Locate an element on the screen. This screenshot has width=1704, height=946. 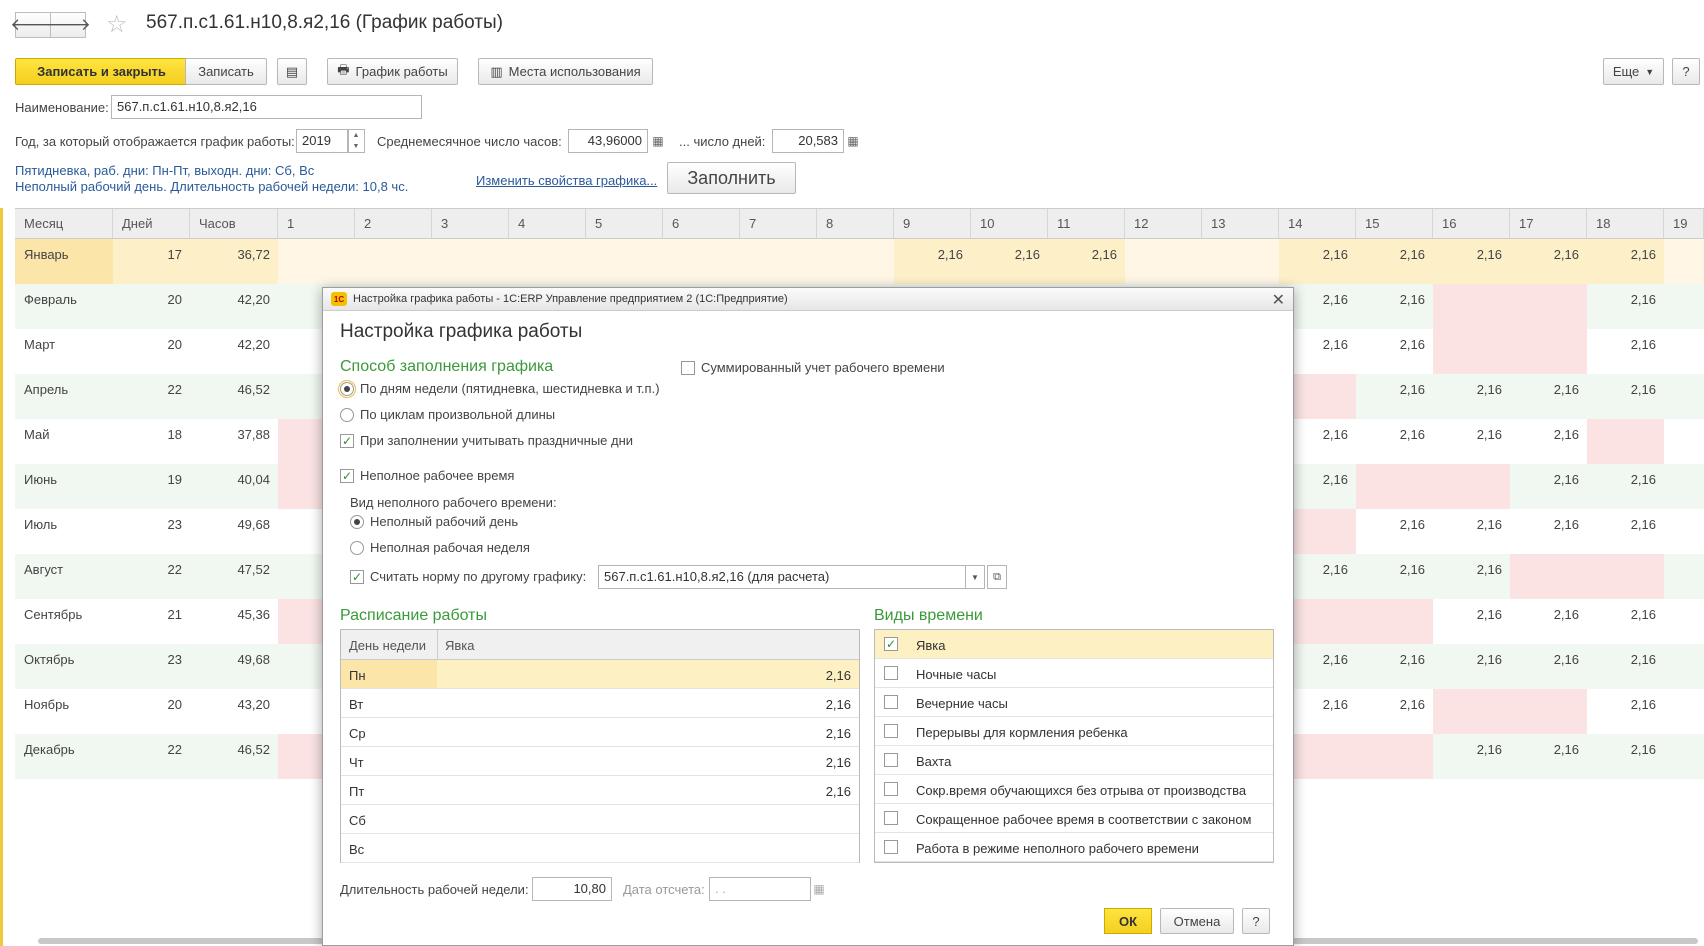
grid-cell-hours: 36,72 is located at coordinates (234, 261).